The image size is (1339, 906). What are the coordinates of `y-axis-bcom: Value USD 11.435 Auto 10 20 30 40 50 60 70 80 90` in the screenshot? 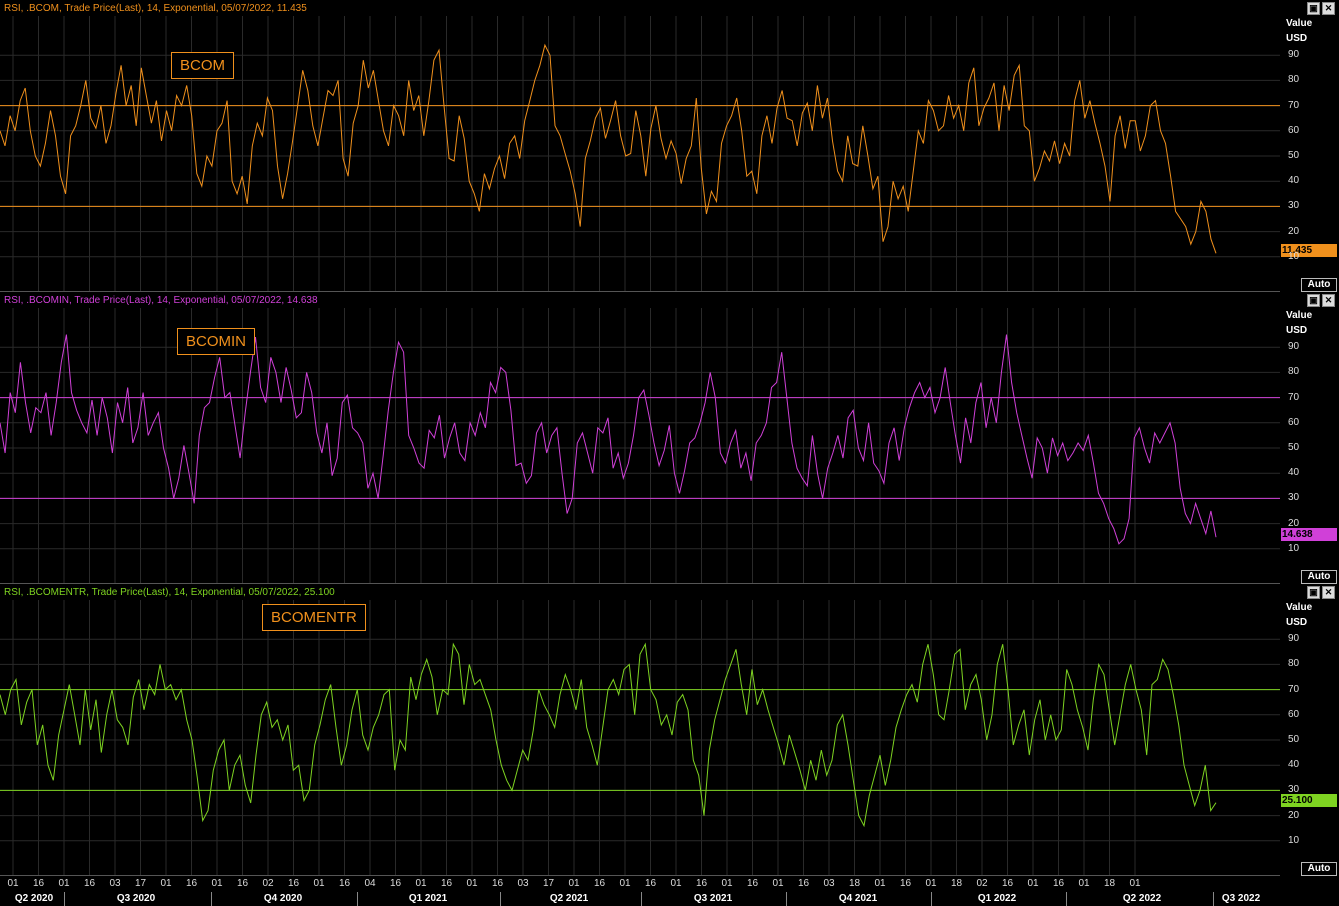 It's located at (1309, 146).